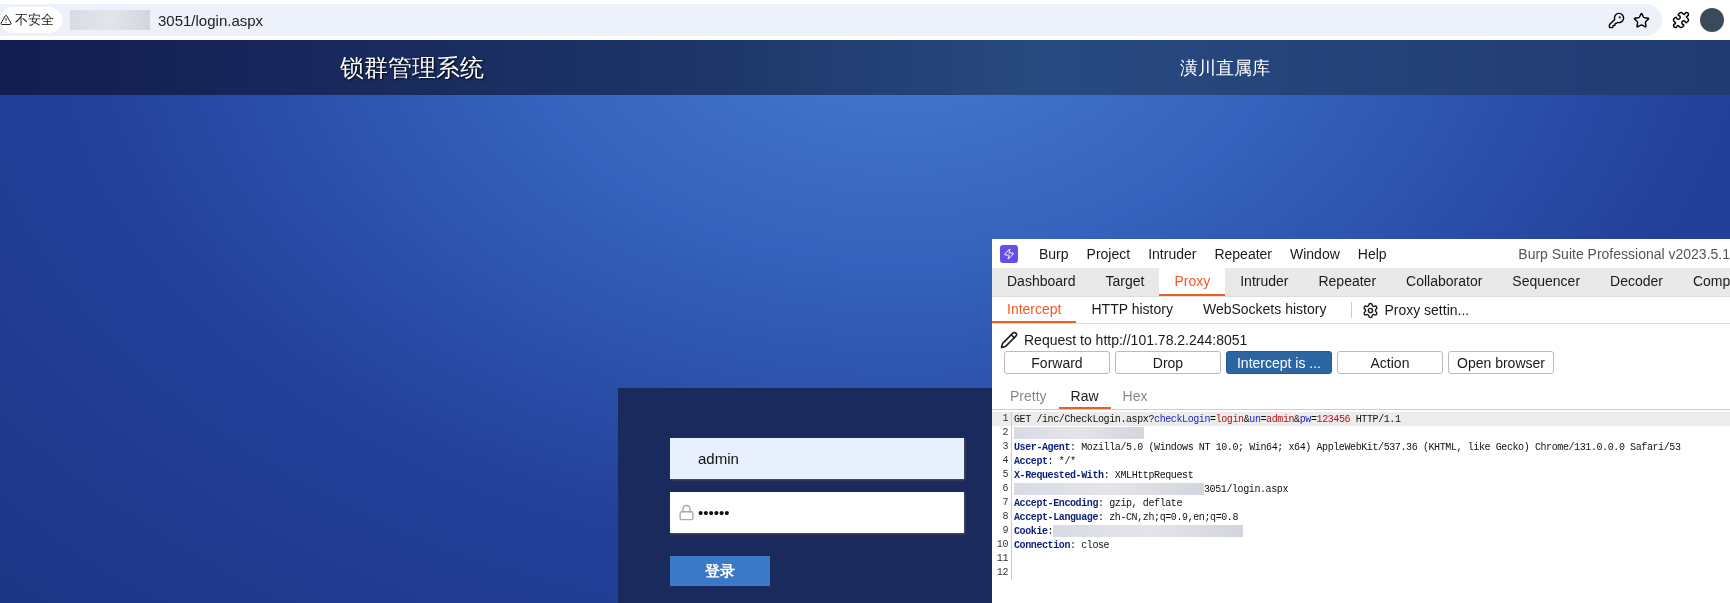 The height and width of the screenshot is (603, 1730). What do you see at coordinates (1061, 545) in the screenshot?
I see `code-line: Connection: close` at bounding box center [1061, 545].